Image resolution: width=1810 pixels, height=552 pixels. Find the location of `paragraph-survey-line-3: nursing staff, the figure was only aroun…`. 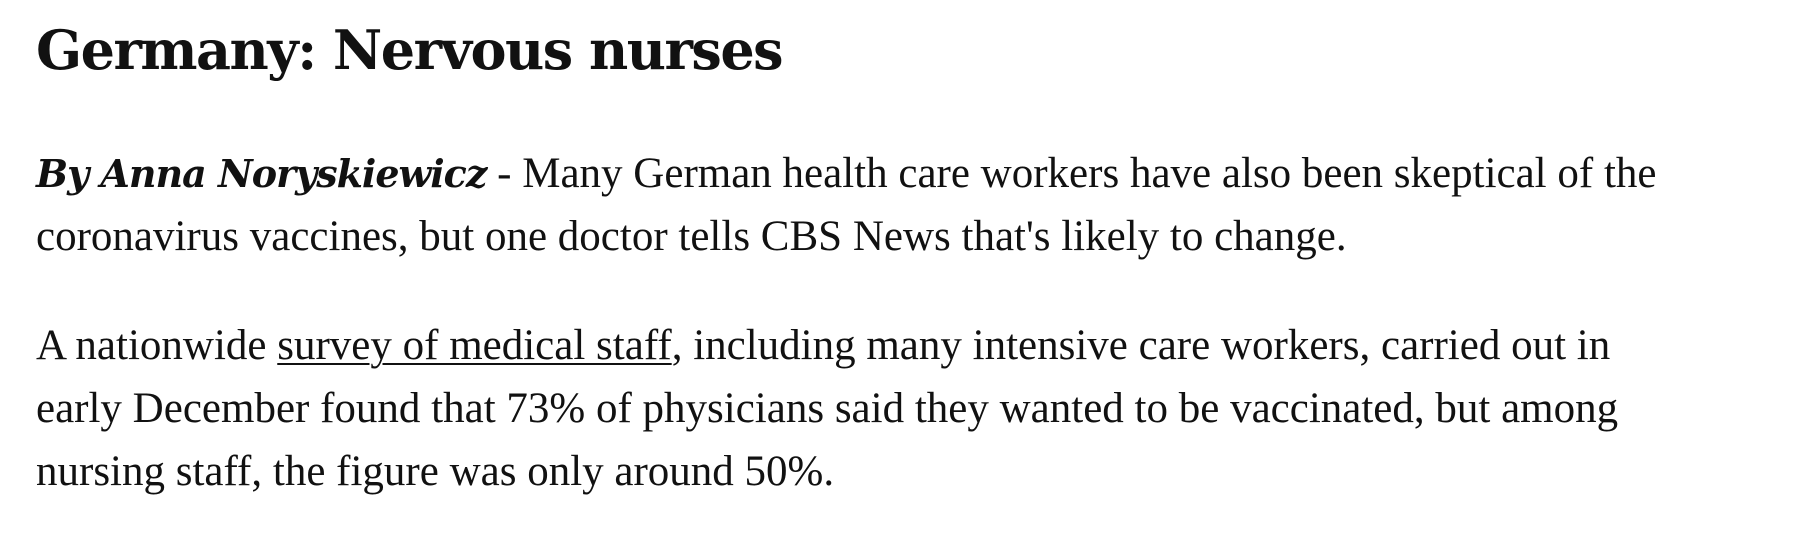

paragraph-survey-line-3: nursing staff, the figure was only aroun… is located at coordinates (435, 471).